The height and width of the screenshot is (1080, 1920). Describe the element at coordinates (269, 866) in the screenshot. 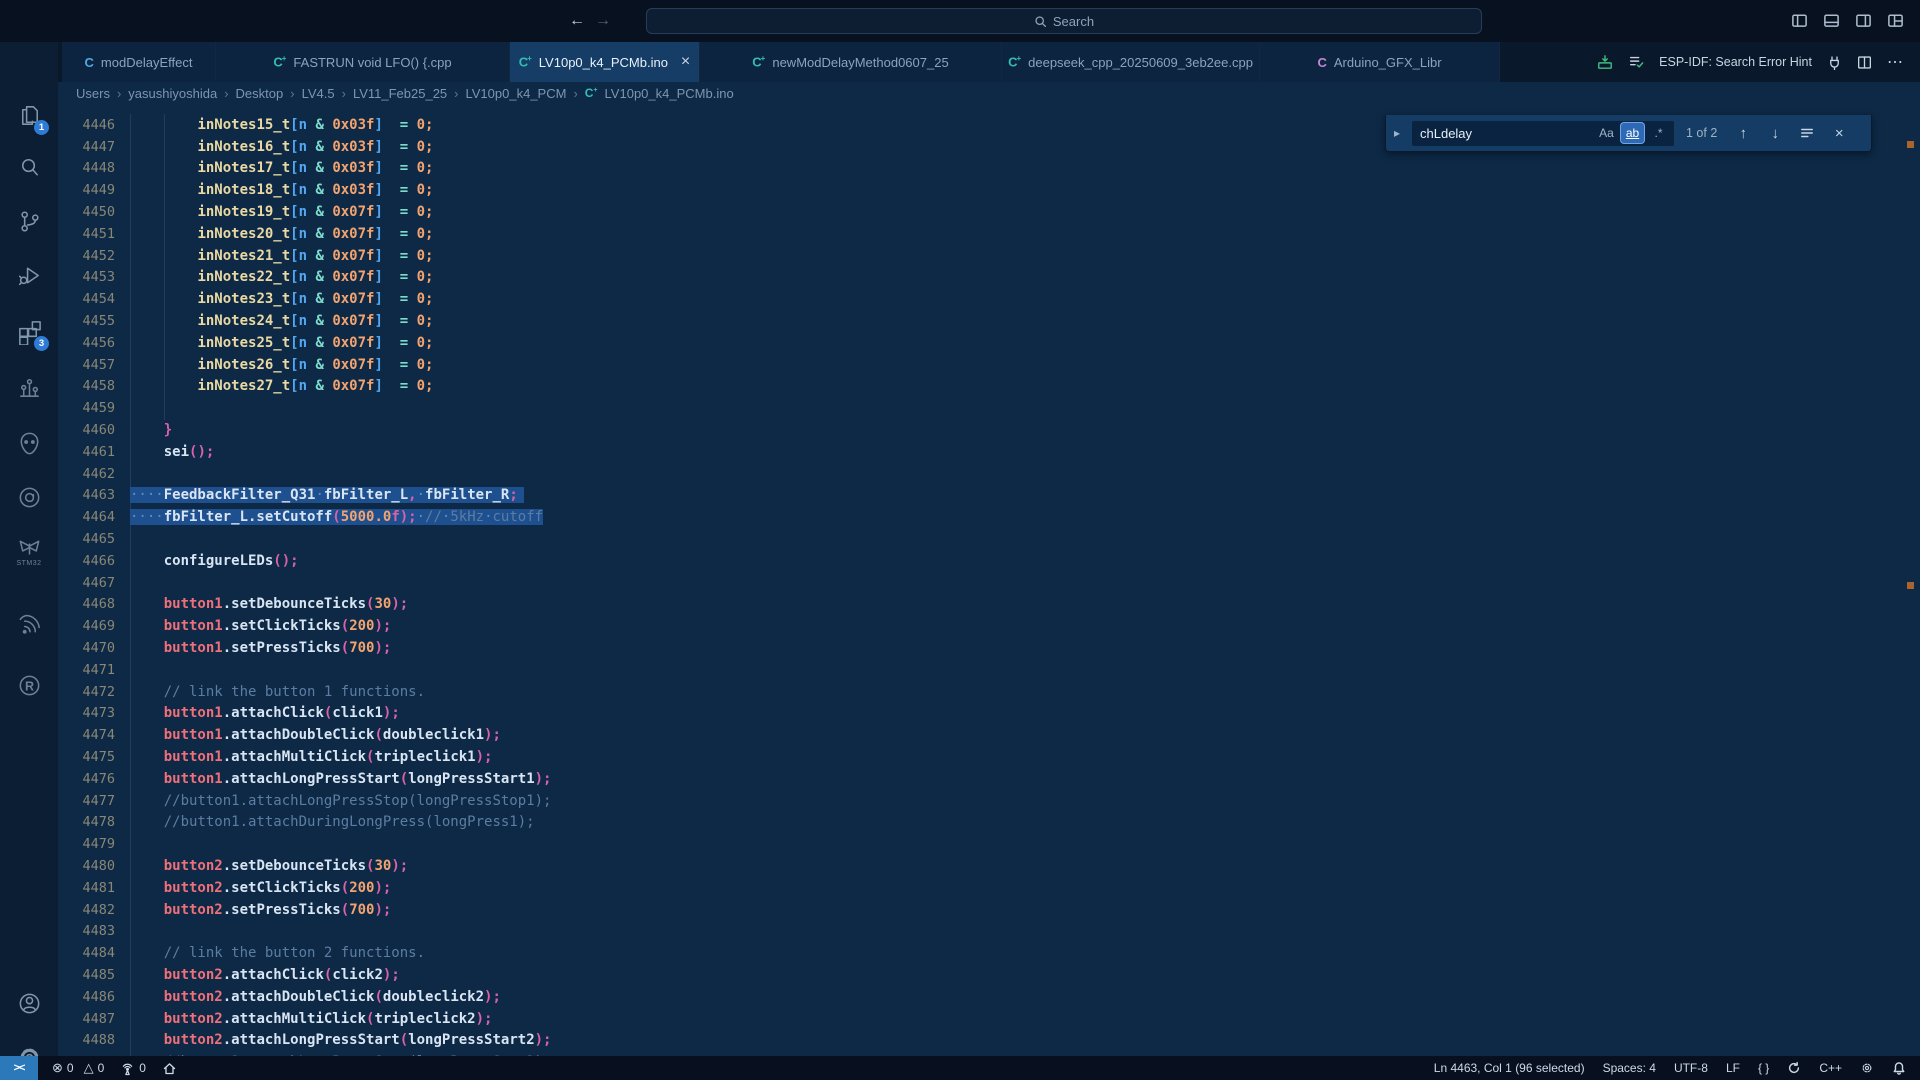

I see `code-text: button2.setDebounceTicks(30);` at that location.